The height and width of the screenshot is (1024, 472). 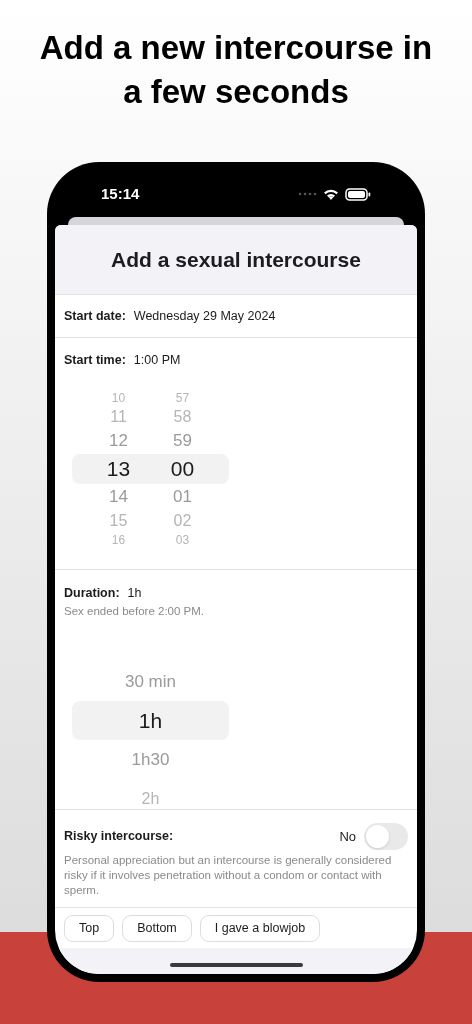 What do you see at coordinates (157, 928) in the screenshot?
I see `tag-chip: Bottom` at bounding box center [157, 928].